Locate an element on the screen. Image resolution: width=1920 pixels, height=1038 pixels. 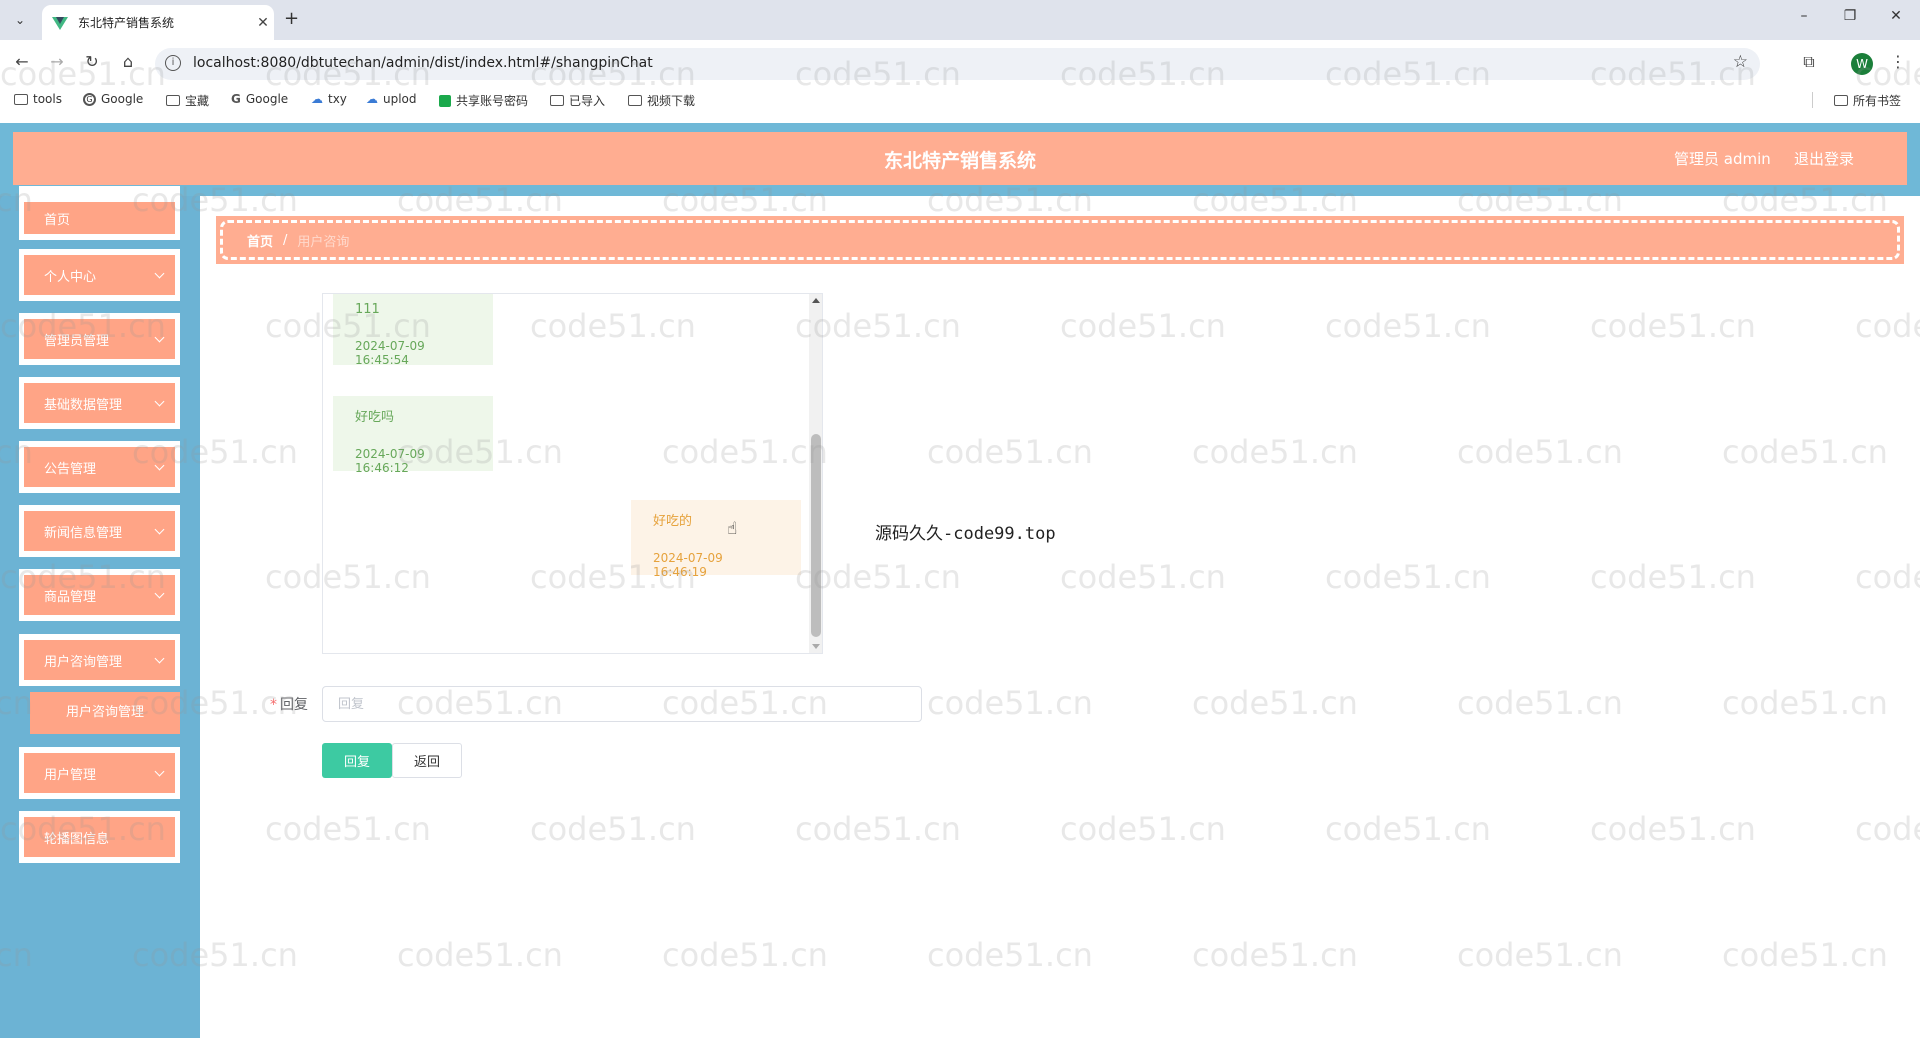
bookmark-google: G Google is located at coordinates (113, 99).